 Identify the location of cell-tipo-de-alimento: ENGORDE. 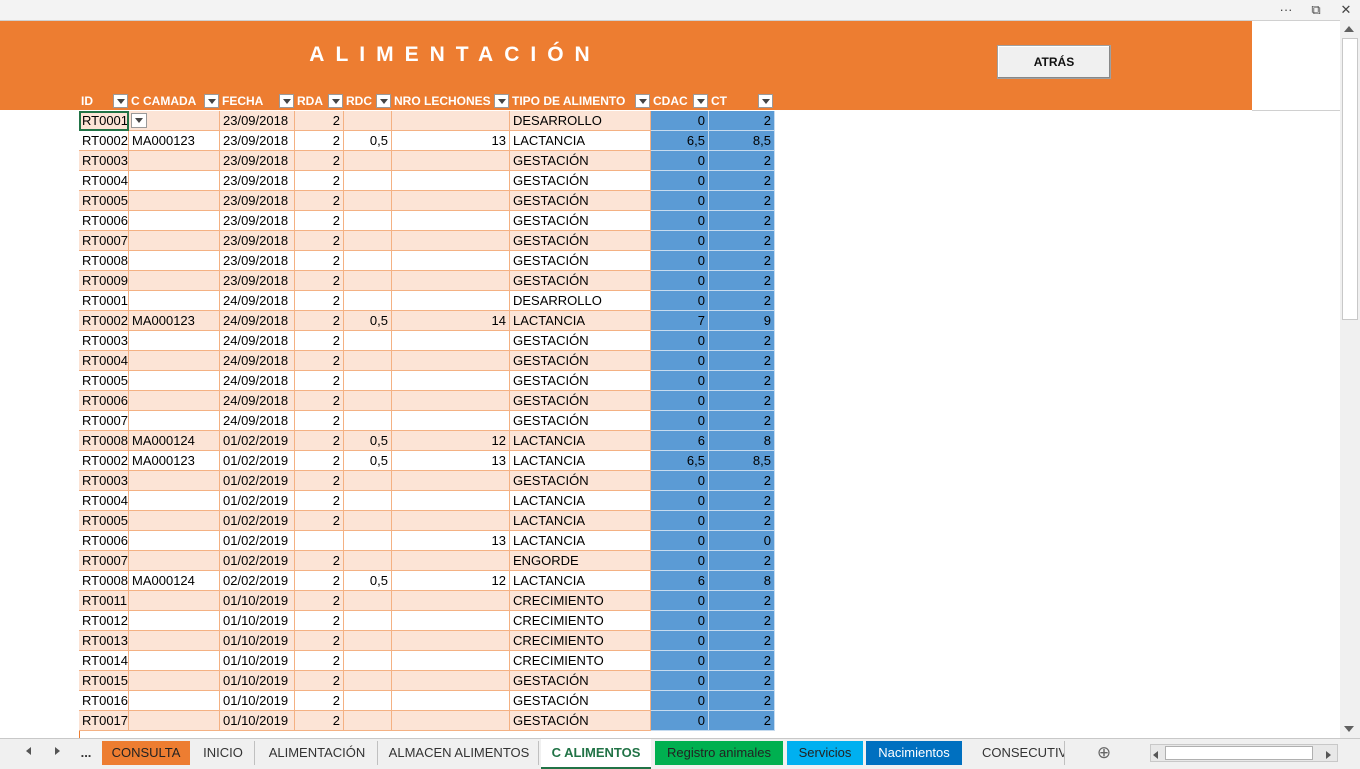
(580, 561).